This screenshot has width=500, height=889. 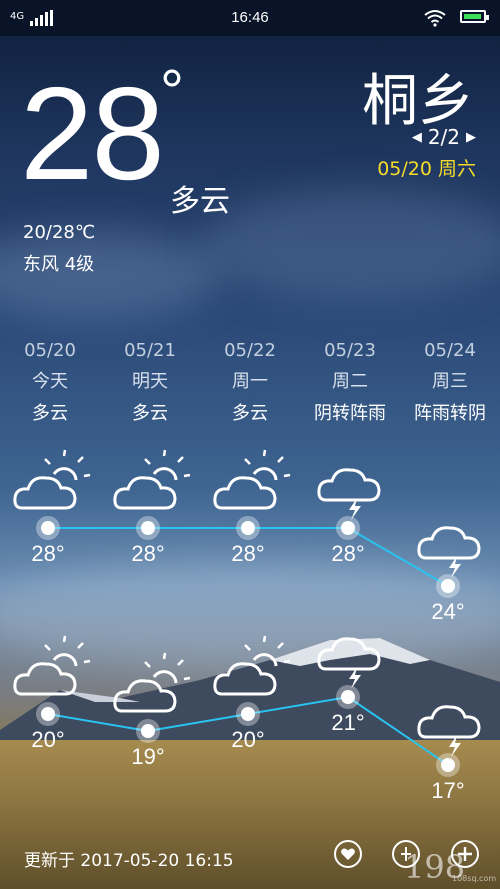 What do you see at coordinates (348, 722) in the screenshot?
I see `low-temperature-label: 21°` at bounding box center [348, 722].